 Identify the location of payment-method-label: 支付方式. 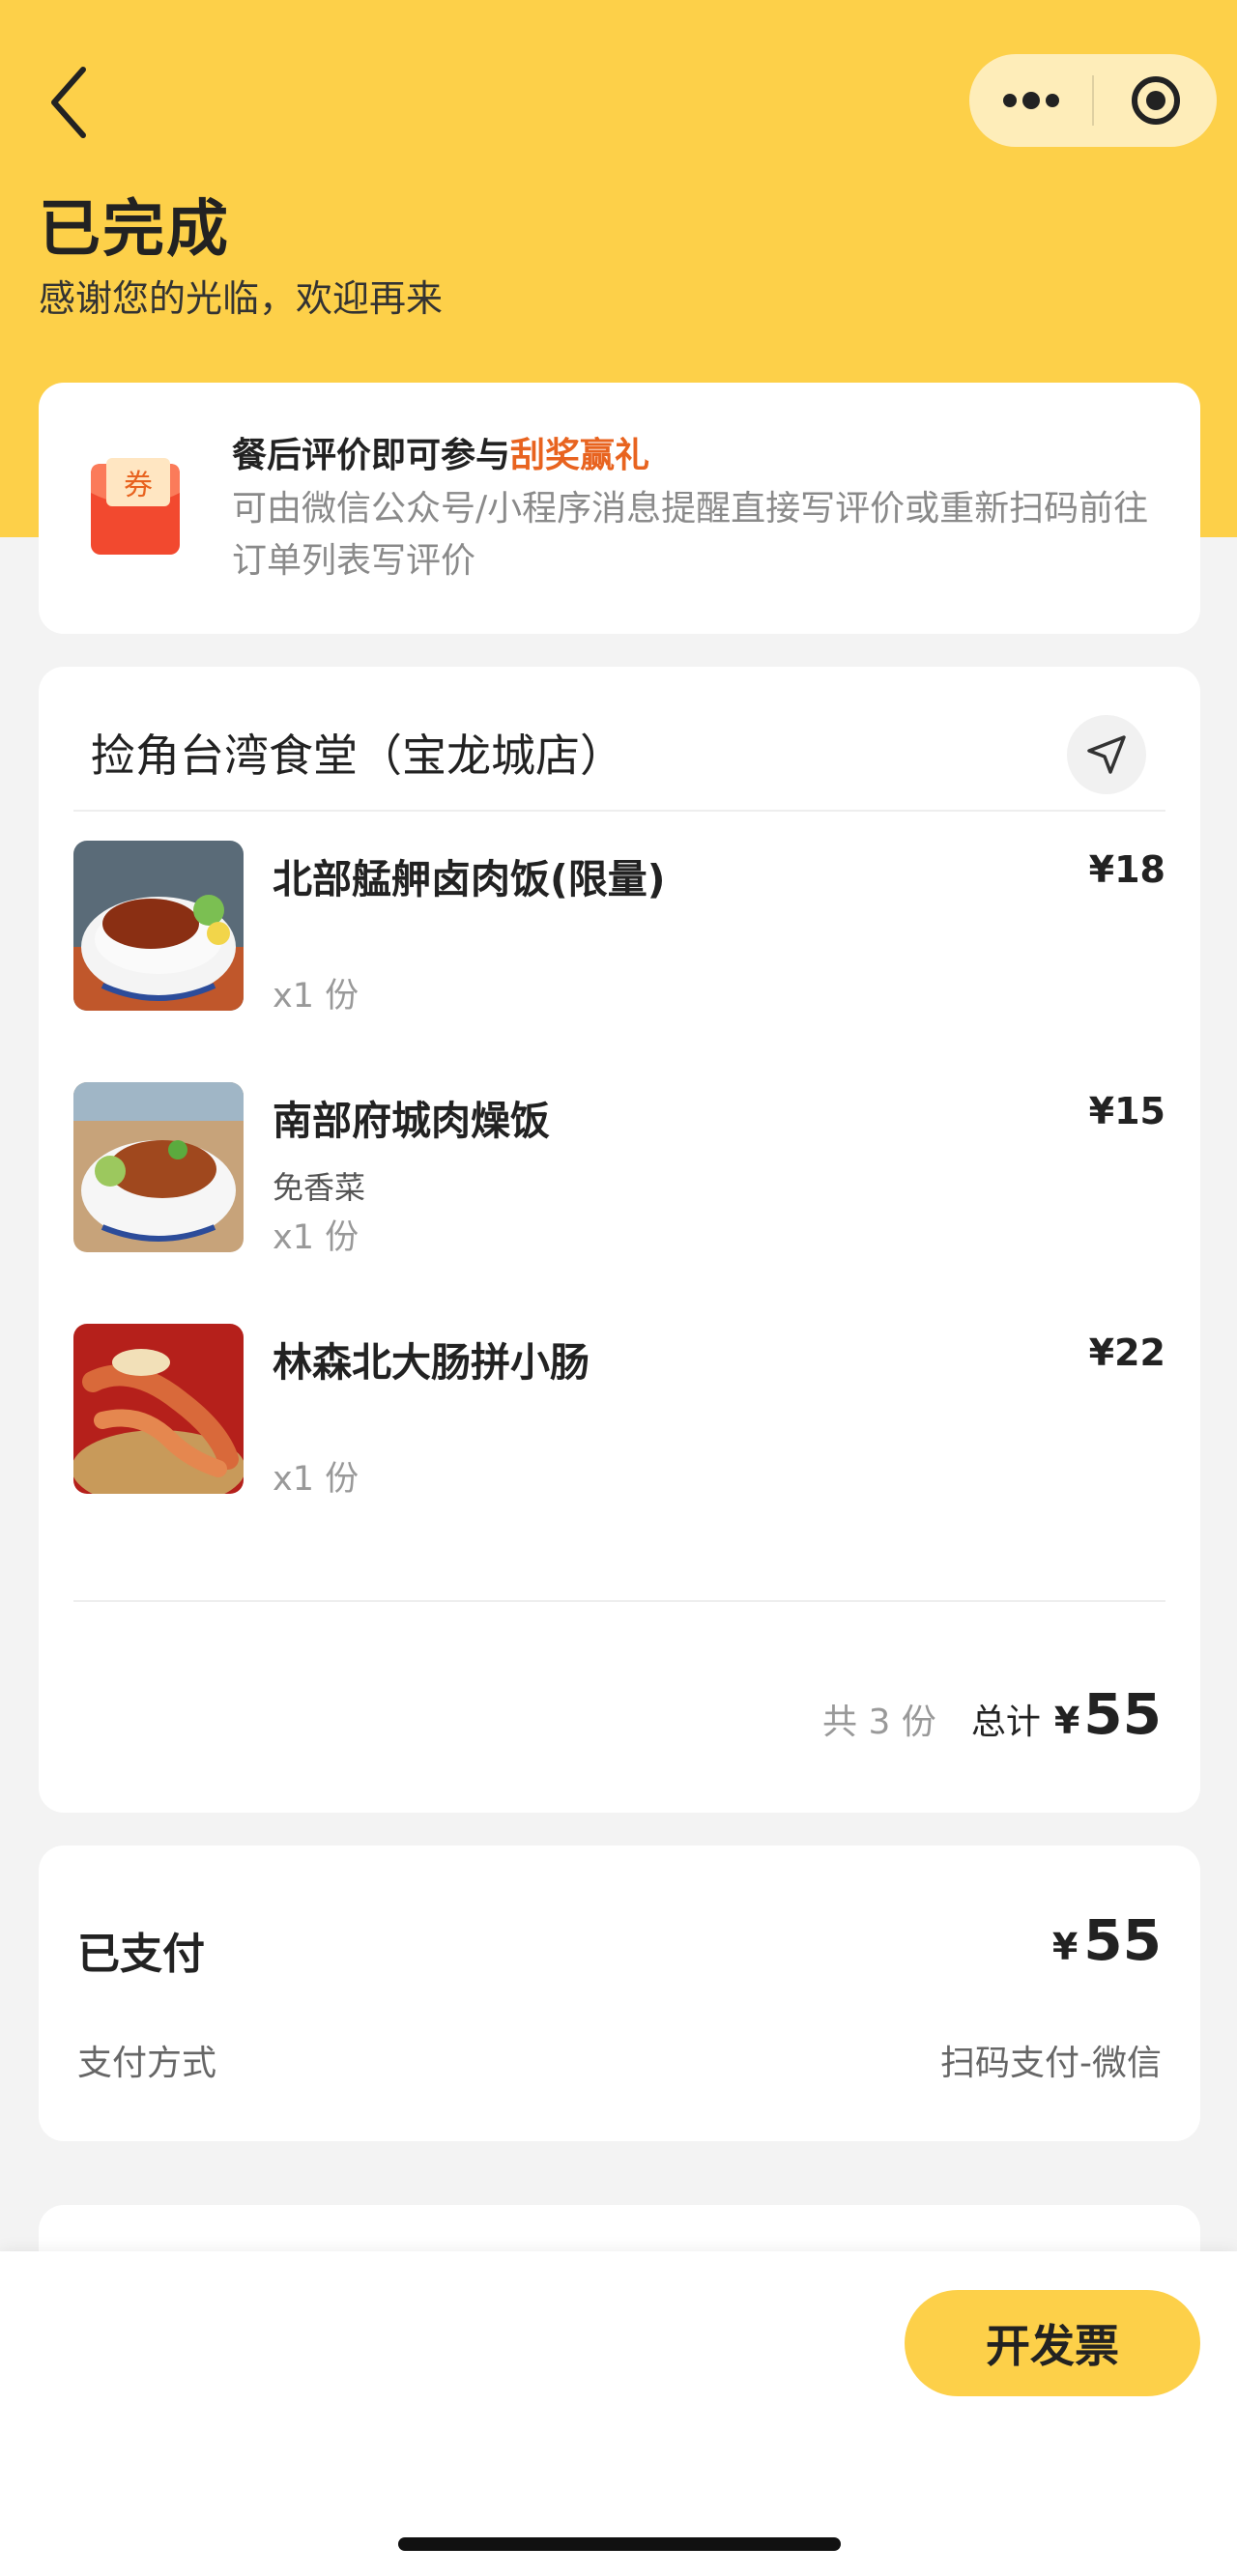
(147, 2064).